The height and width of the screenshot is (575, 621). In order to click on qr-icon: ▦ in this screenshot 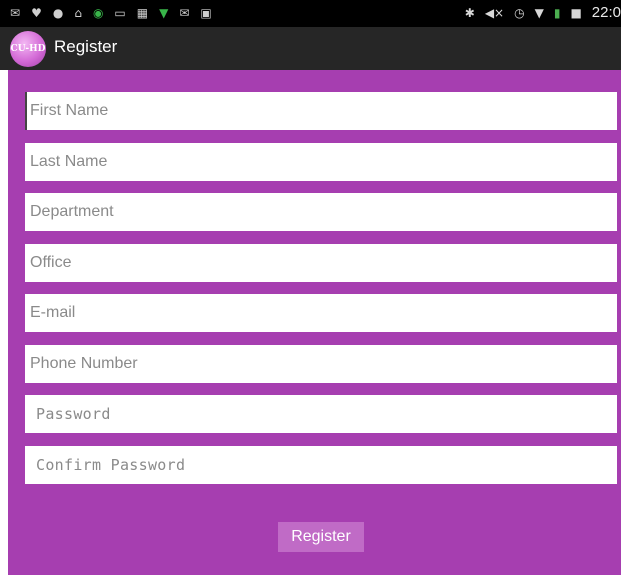, I will do `click(142, 13)`.